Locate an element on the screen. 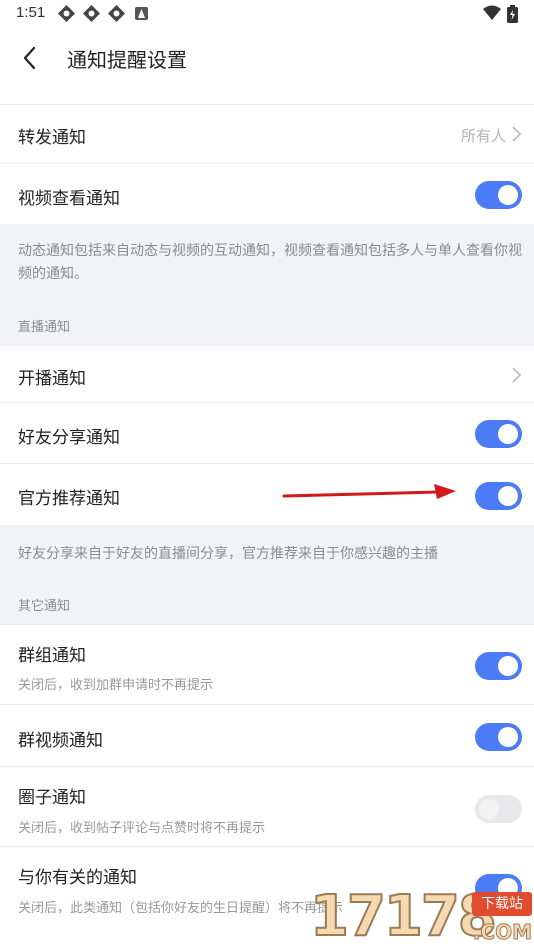 This screenshot has width=534, height=950. row-label: 官方推荐通知 is located at coordinates (69, 499).